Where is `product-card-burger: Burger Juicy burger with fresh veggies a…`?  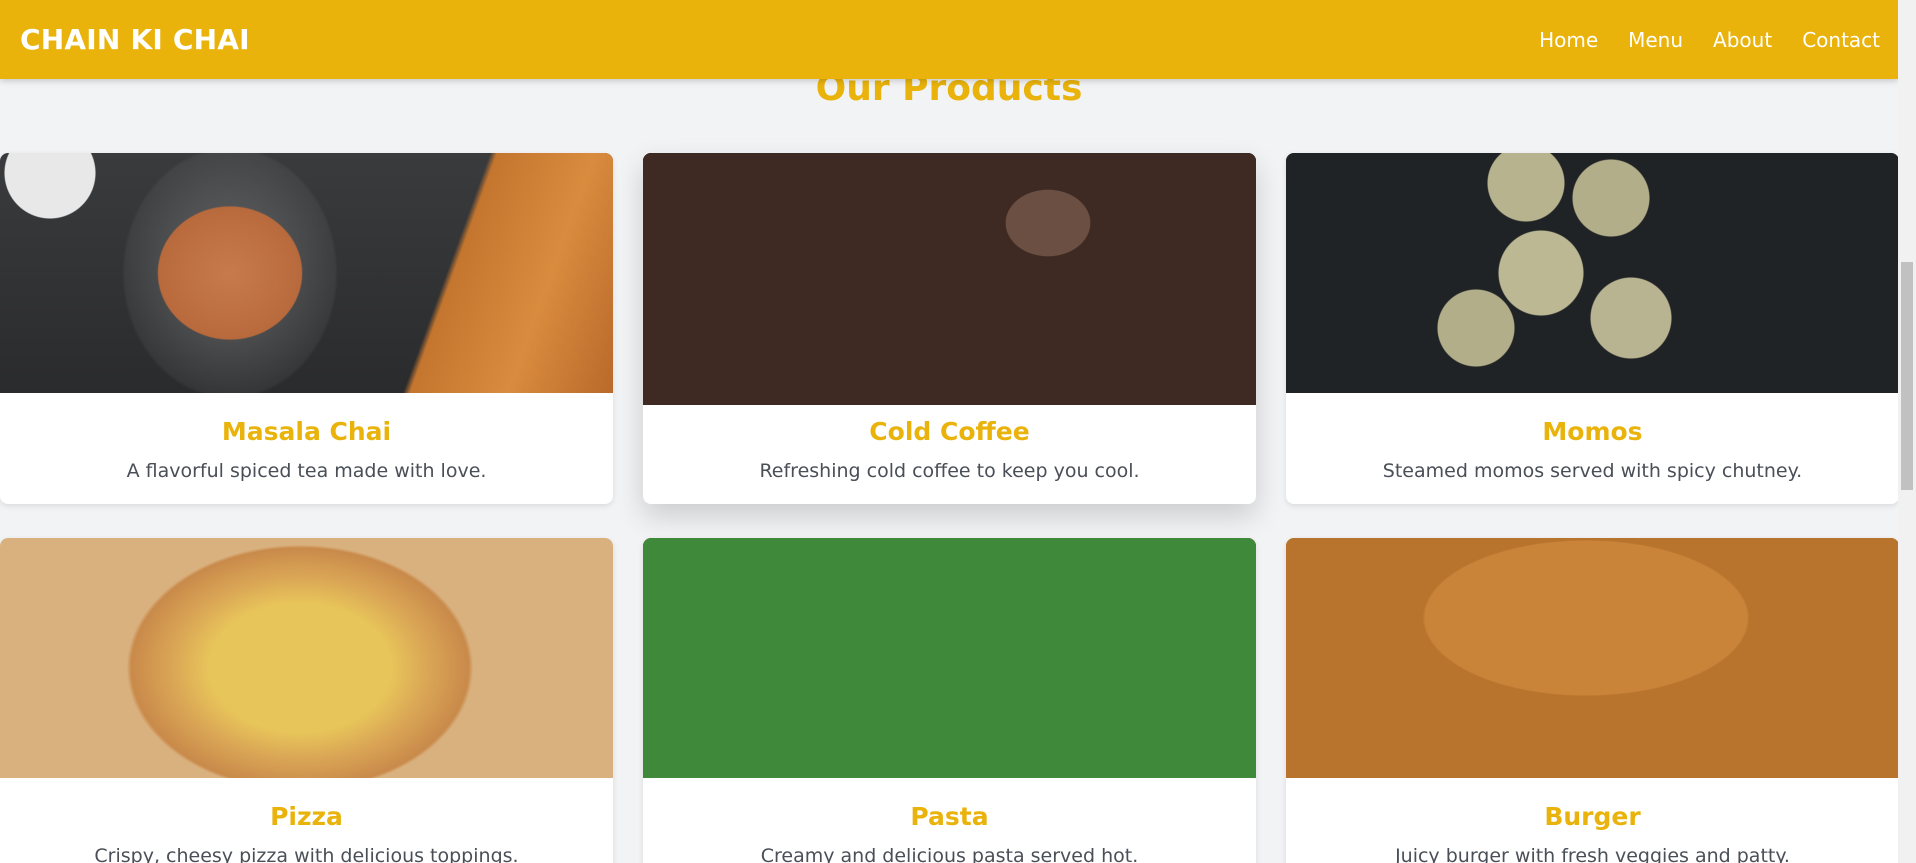
product-card-burger: Burger Juicy burger with fresh veggies a… is located at coordinates (1592, 700).